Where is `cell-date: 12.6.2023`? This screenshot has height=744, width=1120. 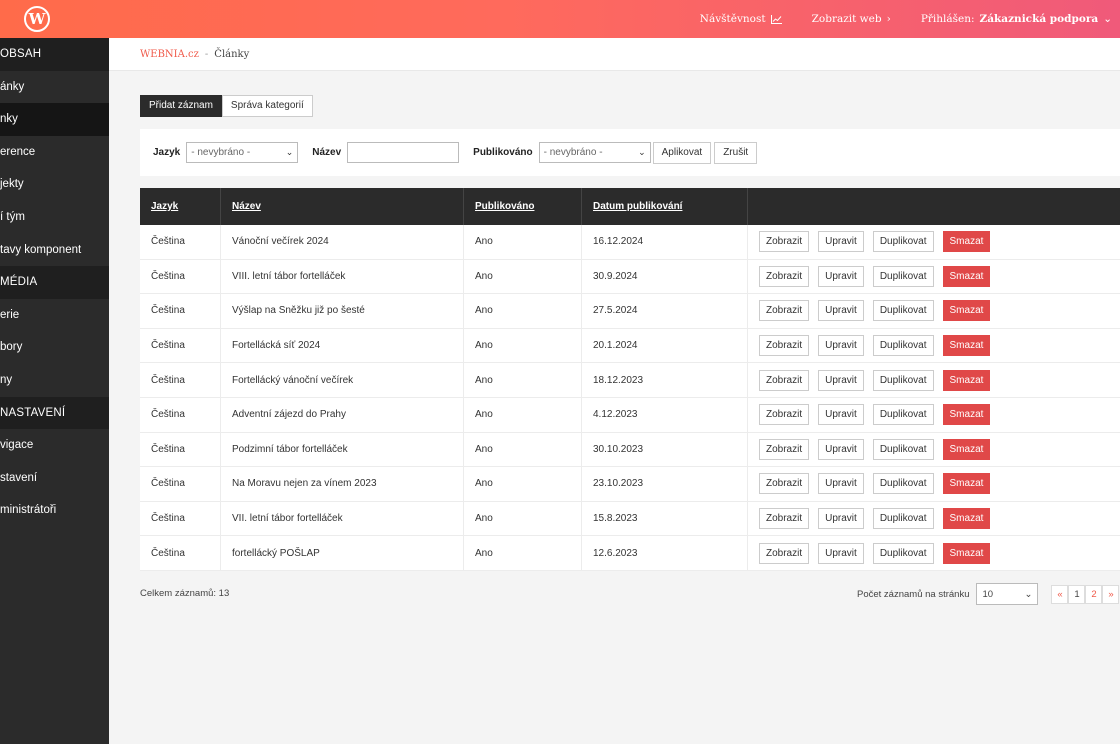 cell-date: 12.6.2023 is located at coordinates (665, 553).